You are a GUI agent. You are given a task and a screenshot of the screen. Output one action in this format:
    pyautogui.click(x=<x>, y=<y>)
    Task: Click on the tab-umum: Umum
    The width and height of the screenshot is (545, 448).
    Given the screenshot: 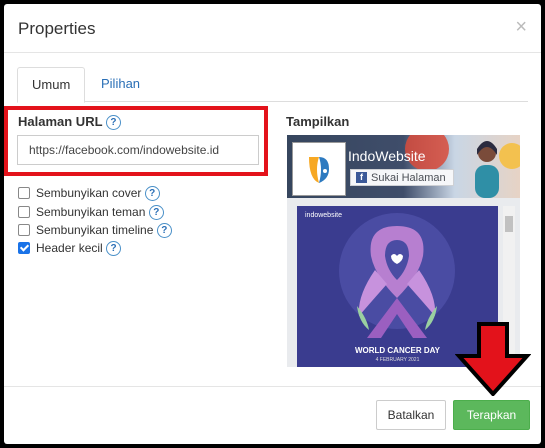 What is the action you would take?
    pyautogui.click(x=51, y=85)
    